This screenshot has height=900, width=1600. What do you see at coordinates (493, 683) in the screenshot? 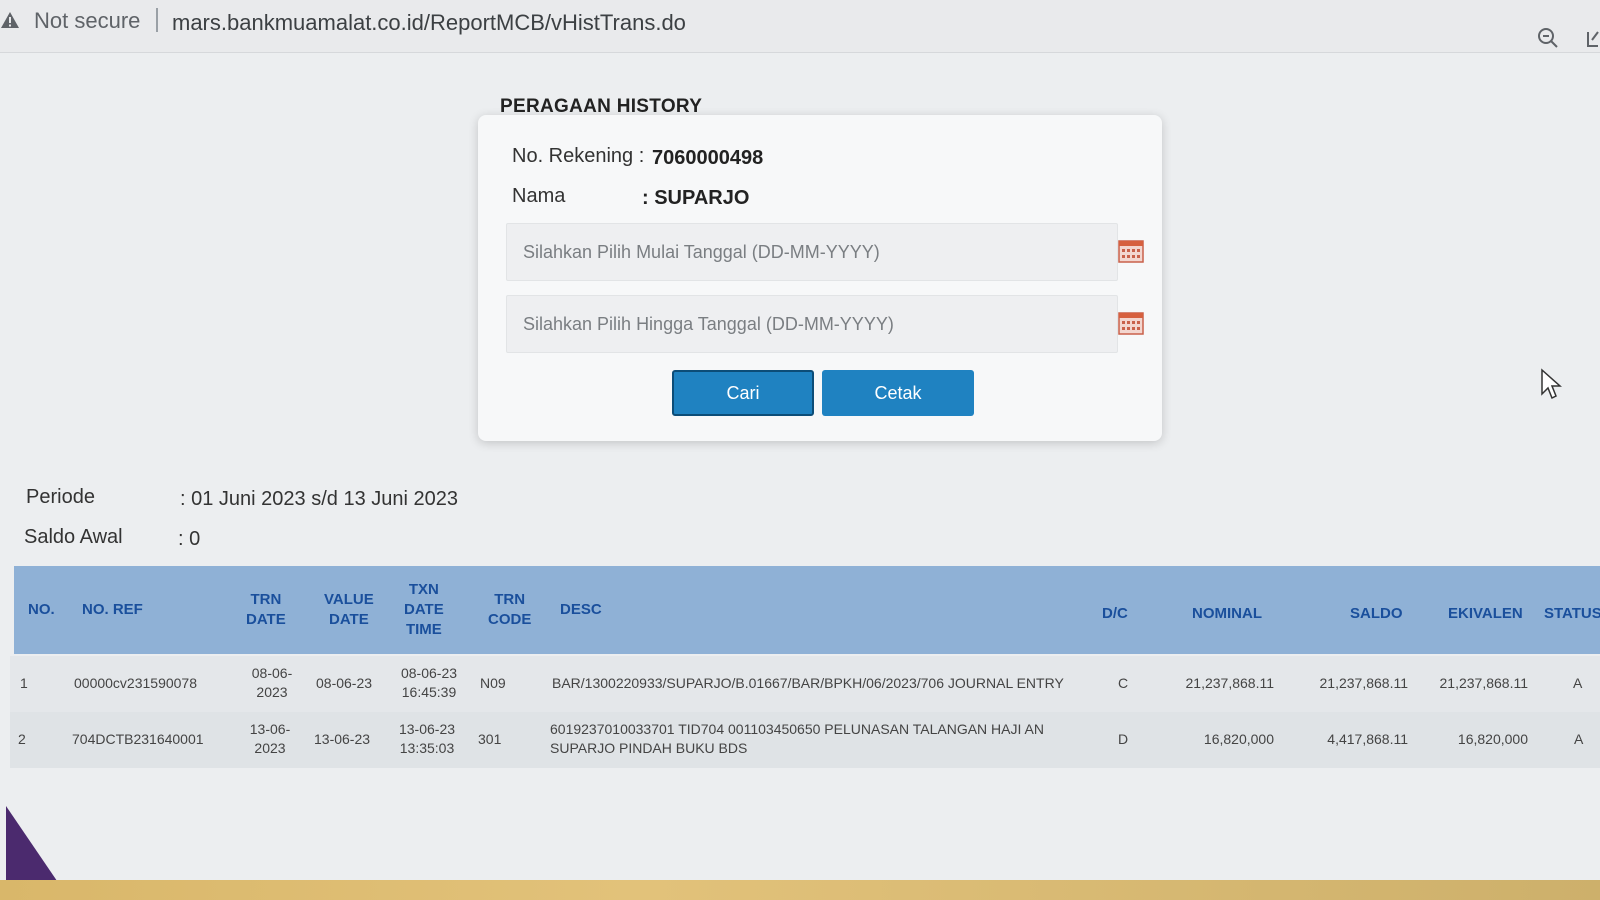
I see `cell-trn-code: N09` at bounding box center [493, 683].